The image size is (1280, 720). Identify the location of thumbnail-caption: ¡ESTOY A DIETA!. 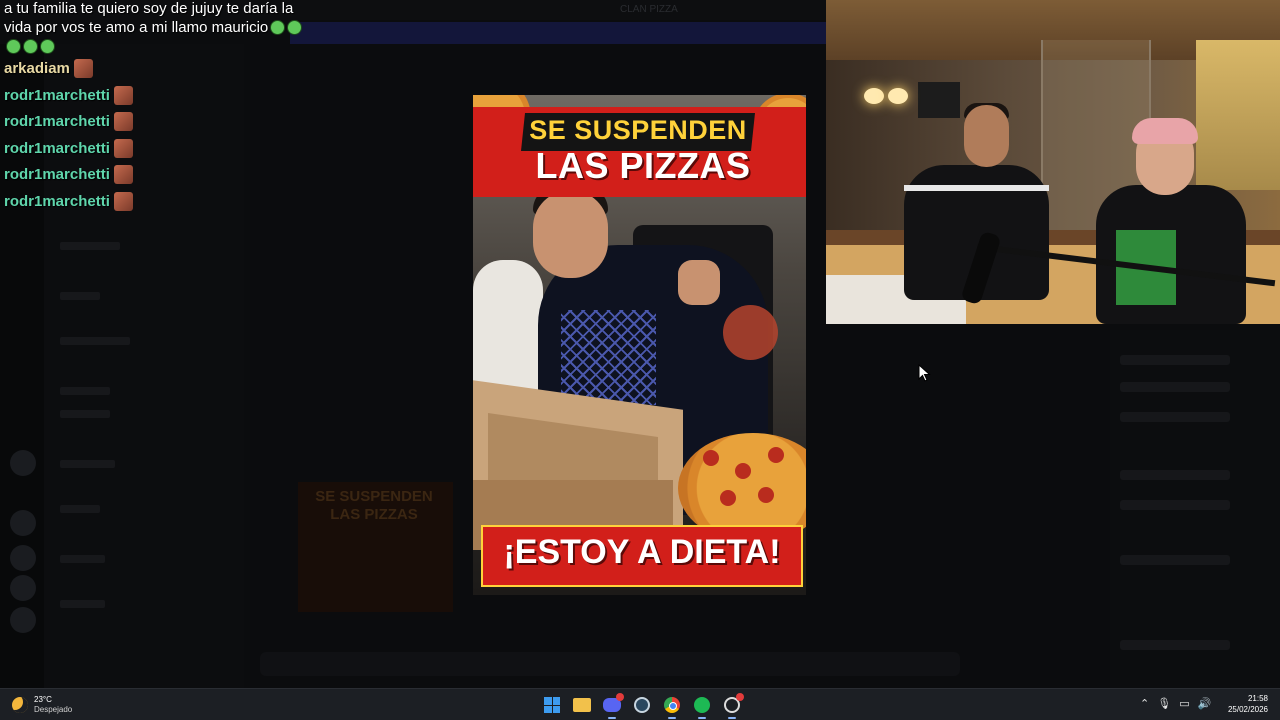
(642, 552).